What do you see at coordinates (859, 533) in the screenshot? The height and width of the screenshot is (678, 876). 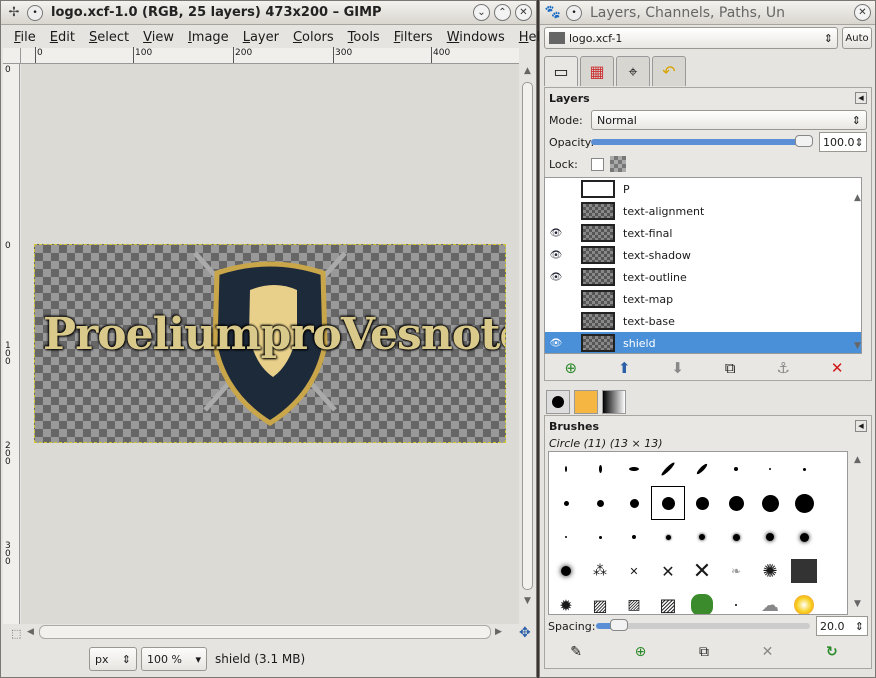 I see `brush-scrollbar: ▲ ▼` at bounding box center [859, 533].